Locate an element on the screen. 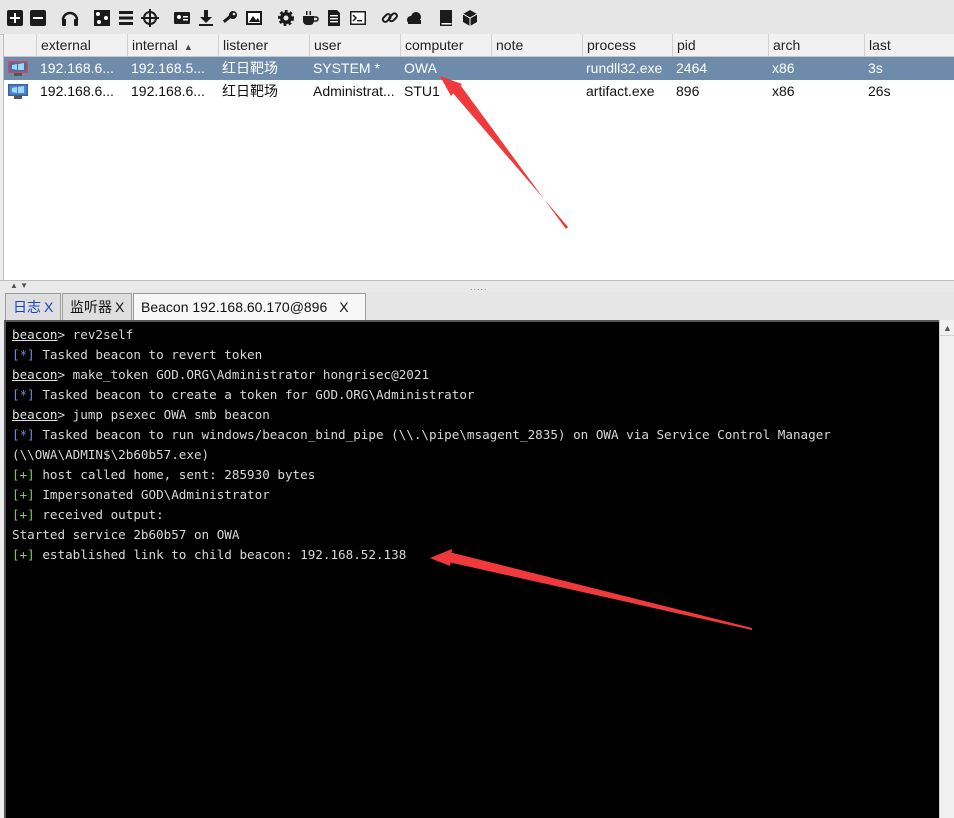 This screenshot has height=818, width=954. tab-label: Beacon 192.168.60.170@896 is located at coordinates (234, 307).